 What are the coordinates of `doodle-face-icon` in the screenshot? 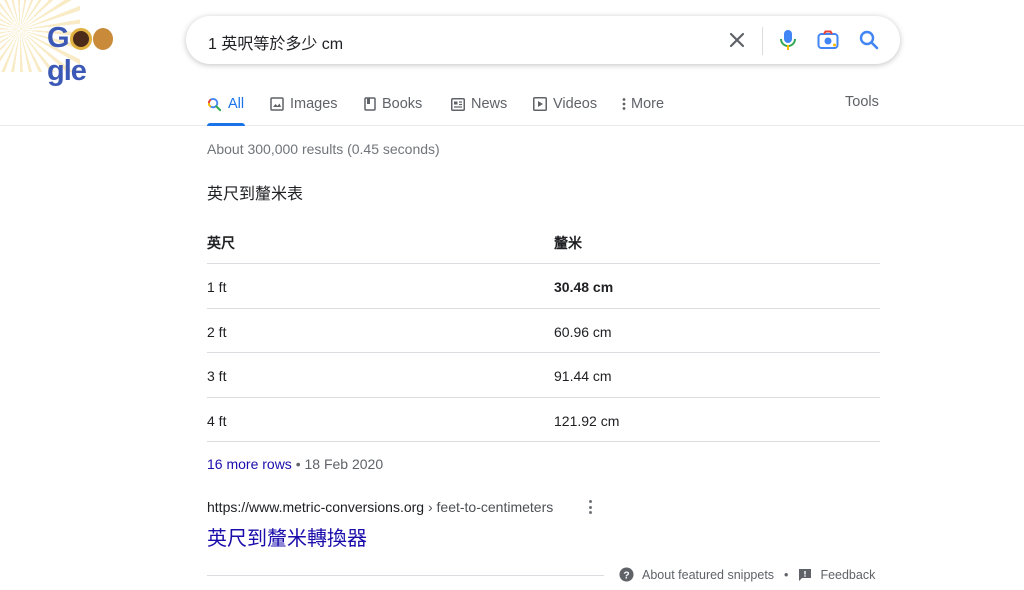 It's located at (80, 39).